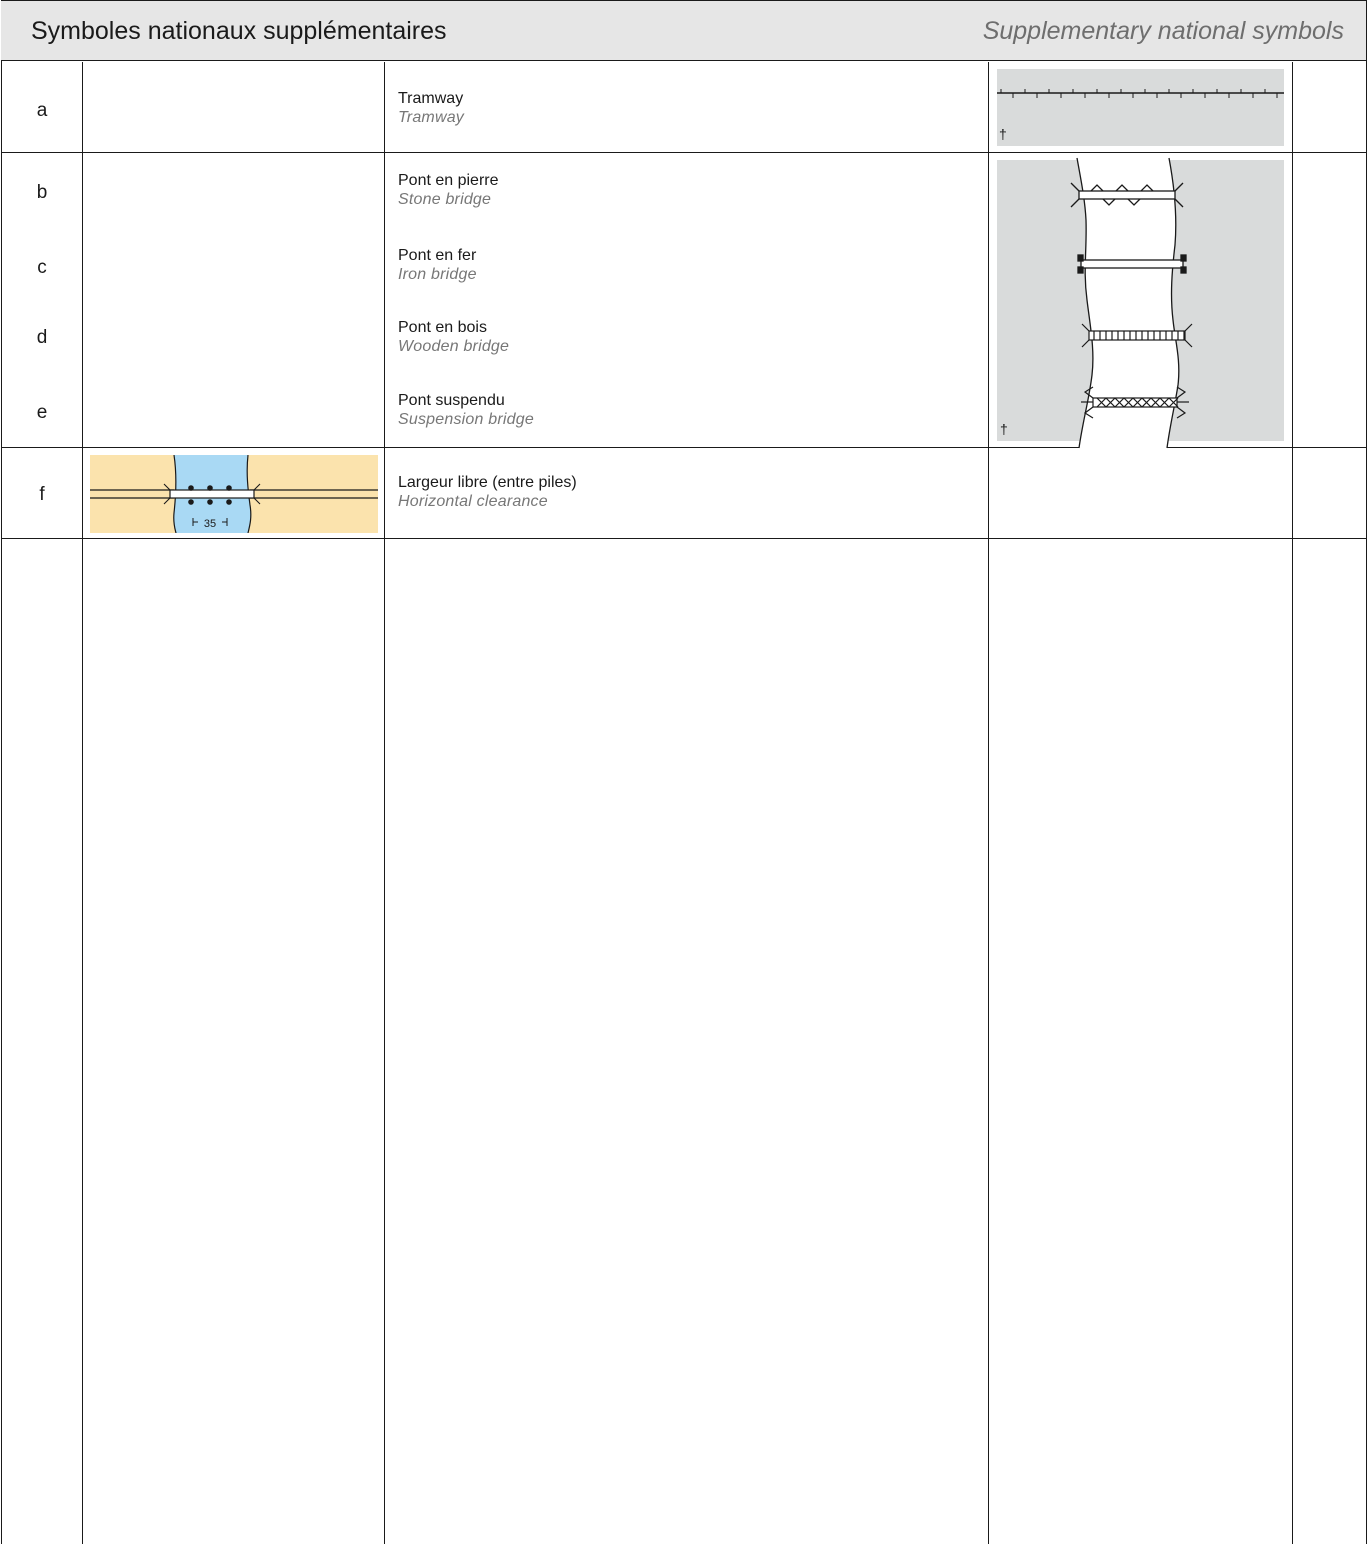  I want to click on label-en: Iron bridge, so click(437, 274).